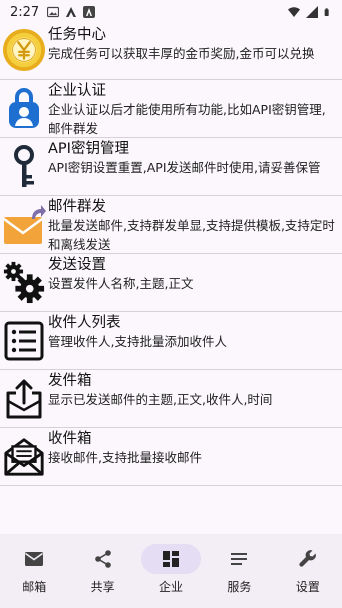 Image resolution: width=342 pixels, height=608 pixels. I want to click on outbox-icon, so click(24, 399).